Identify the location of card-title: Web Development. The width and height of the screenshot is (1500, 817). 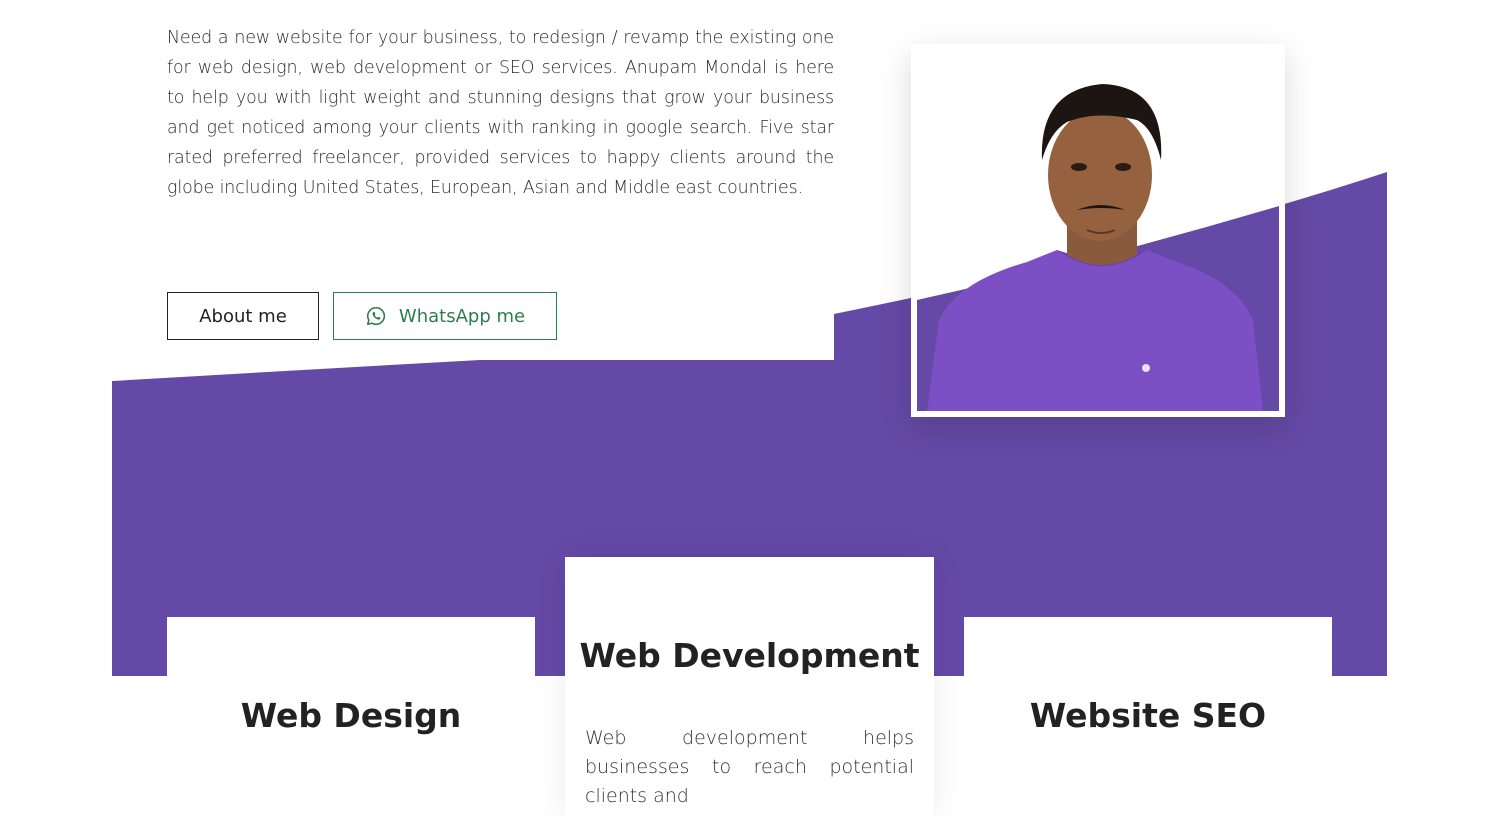
(749, 655).